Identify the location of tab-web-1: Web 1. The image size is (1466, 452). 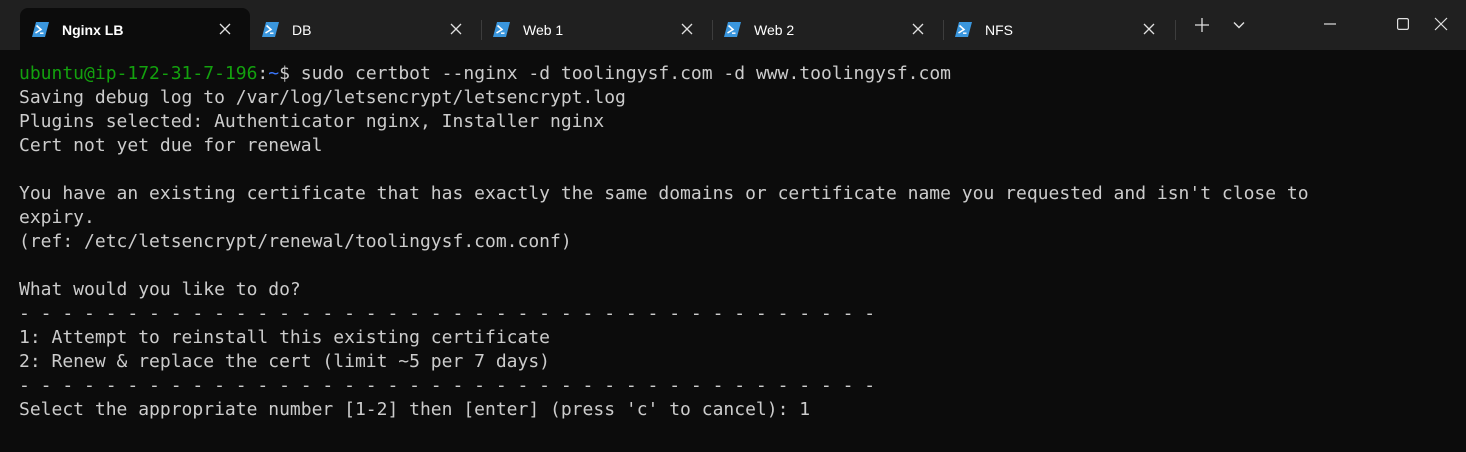
(596, 29).